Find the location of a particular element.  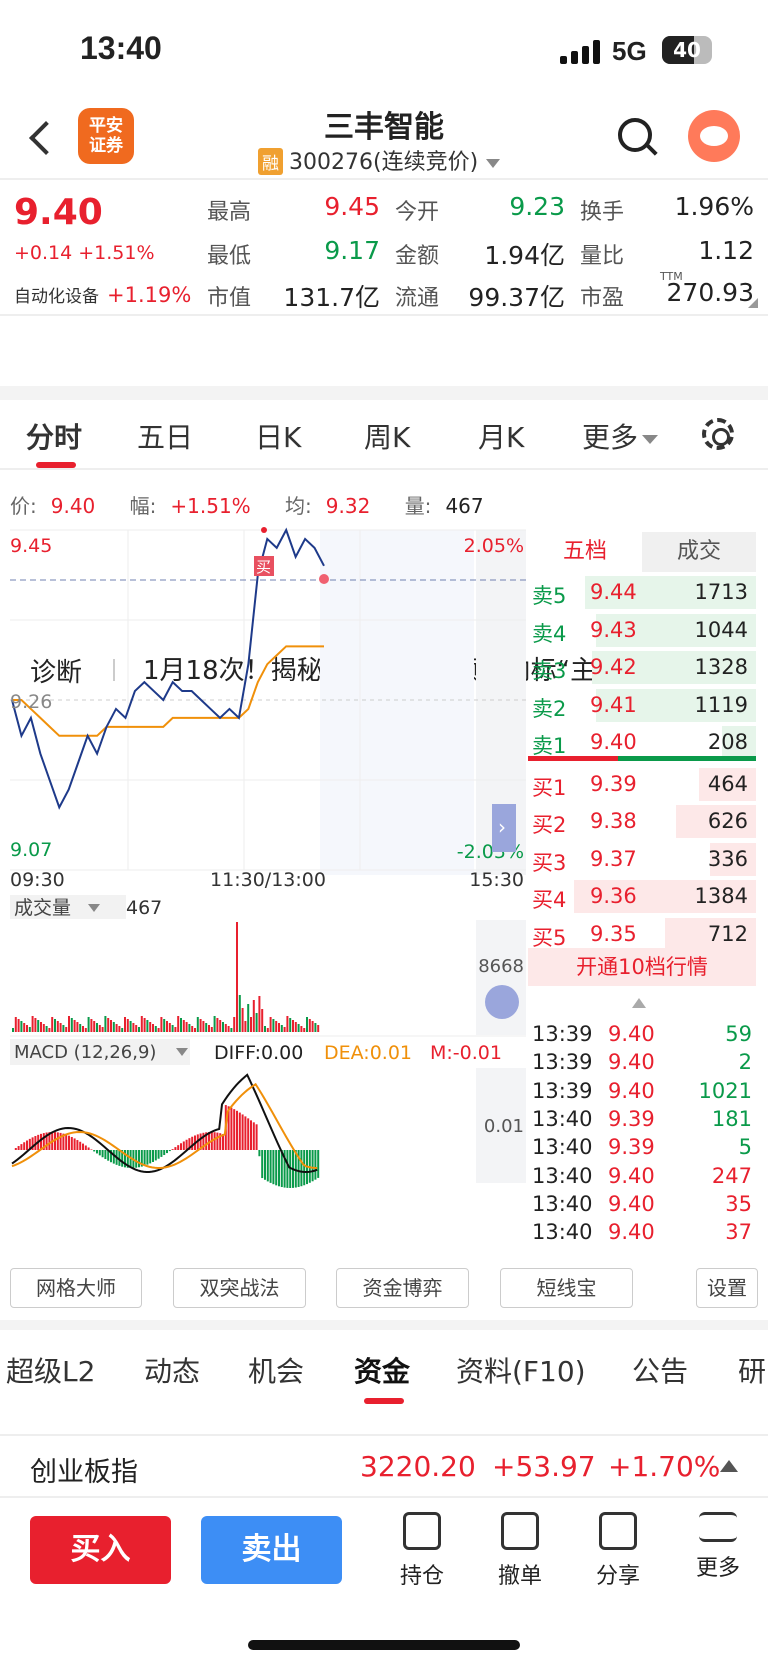

open-10-levels-button: 开通10档行情 is located at coordinates (642, 967).